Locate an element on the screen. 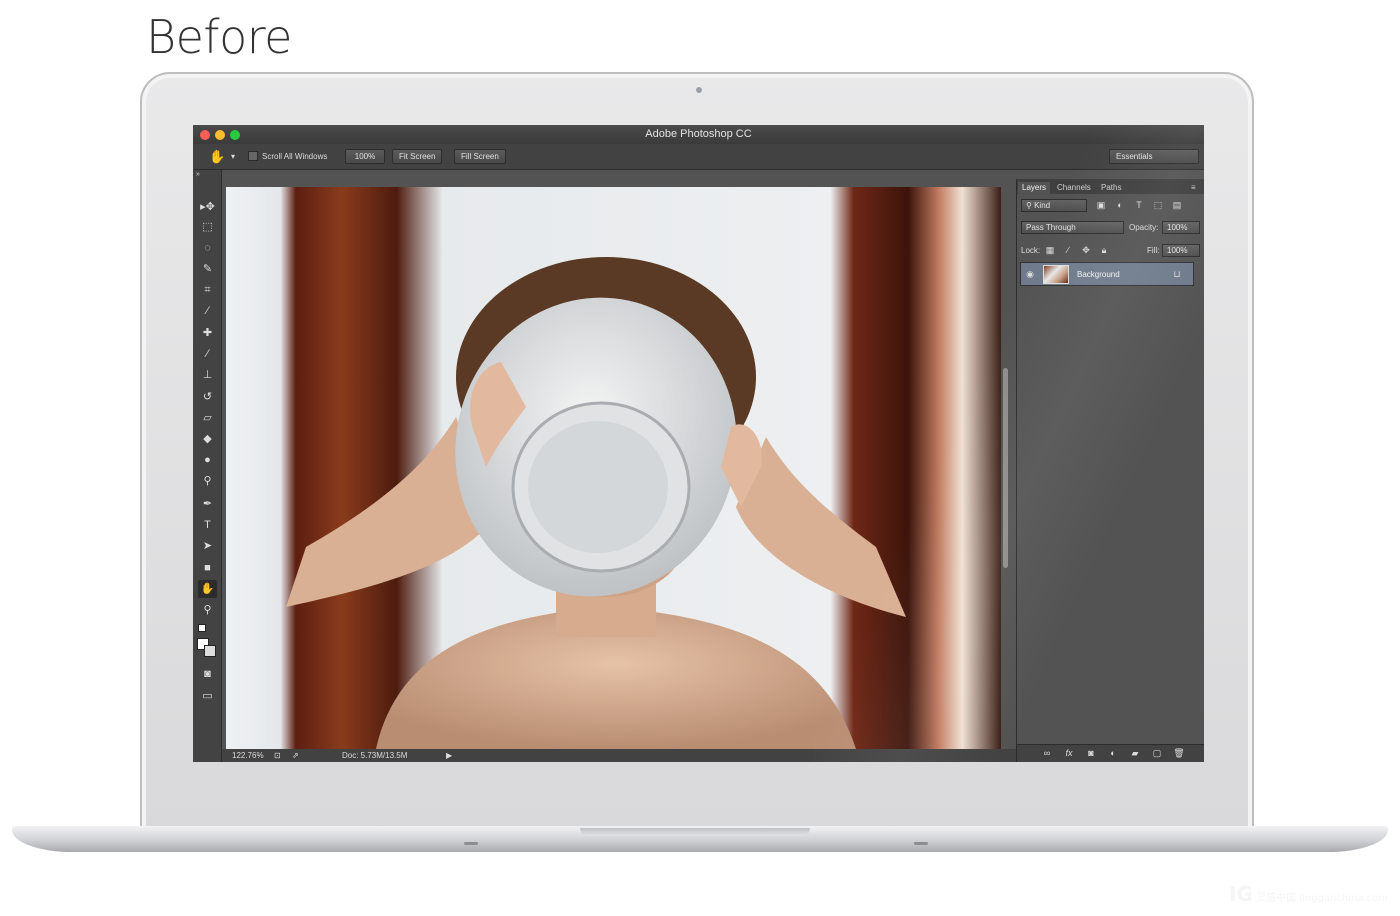  tab-layers: Layers is located at coordinates (1034, 188).